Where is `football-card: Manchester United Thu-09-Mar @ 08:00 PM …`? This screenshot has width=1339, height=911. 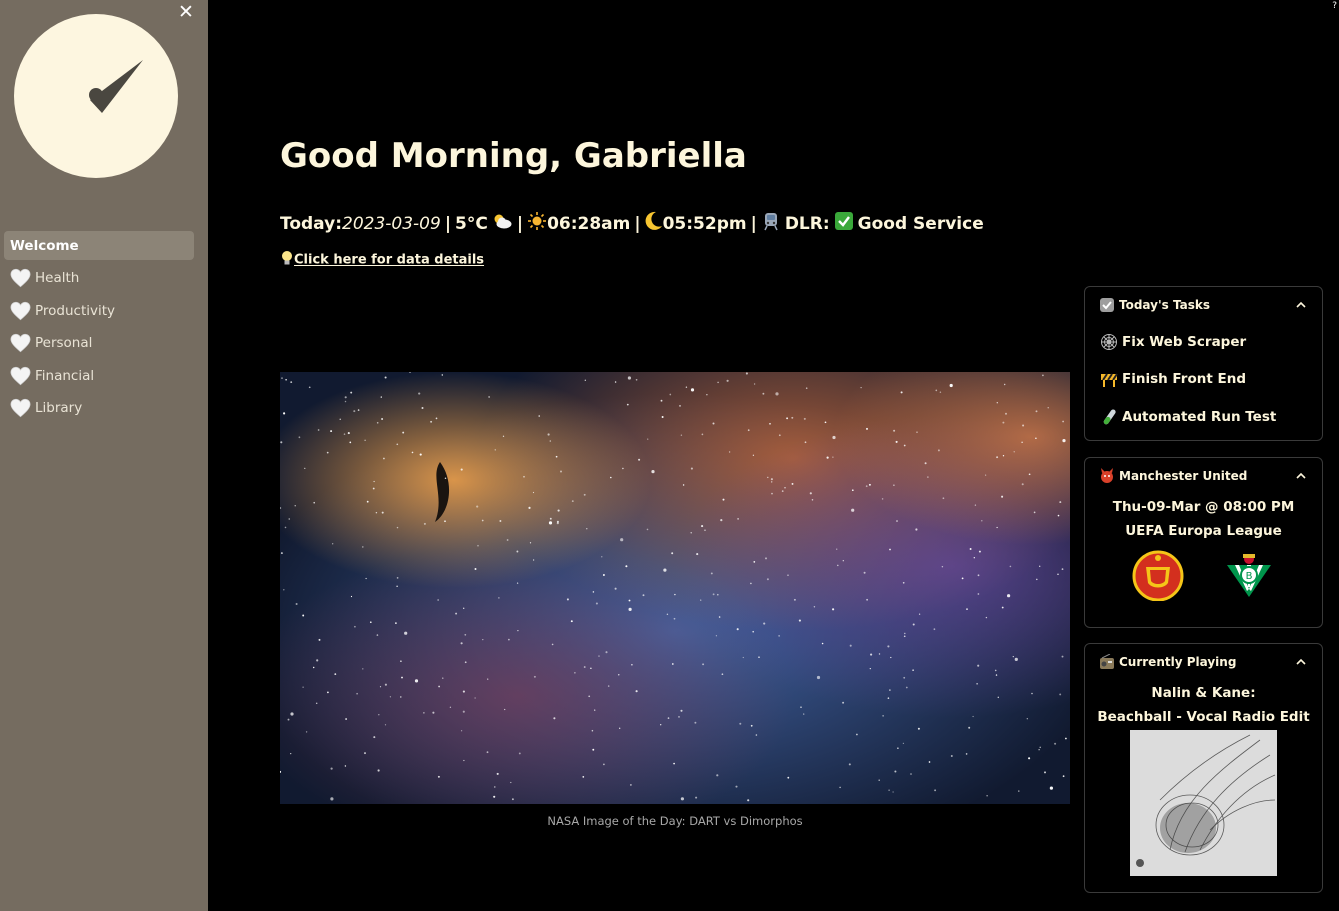 football-card: Manchester United Thu-09-Mar @ 08:00 PM … is located at coordinates (1203, 542).